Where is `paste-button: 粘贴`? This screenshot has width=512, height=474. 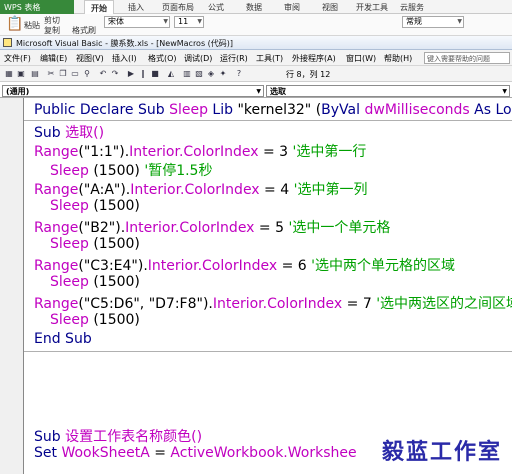
paste-button: 粘贴 is located at coordinates (32, 25).